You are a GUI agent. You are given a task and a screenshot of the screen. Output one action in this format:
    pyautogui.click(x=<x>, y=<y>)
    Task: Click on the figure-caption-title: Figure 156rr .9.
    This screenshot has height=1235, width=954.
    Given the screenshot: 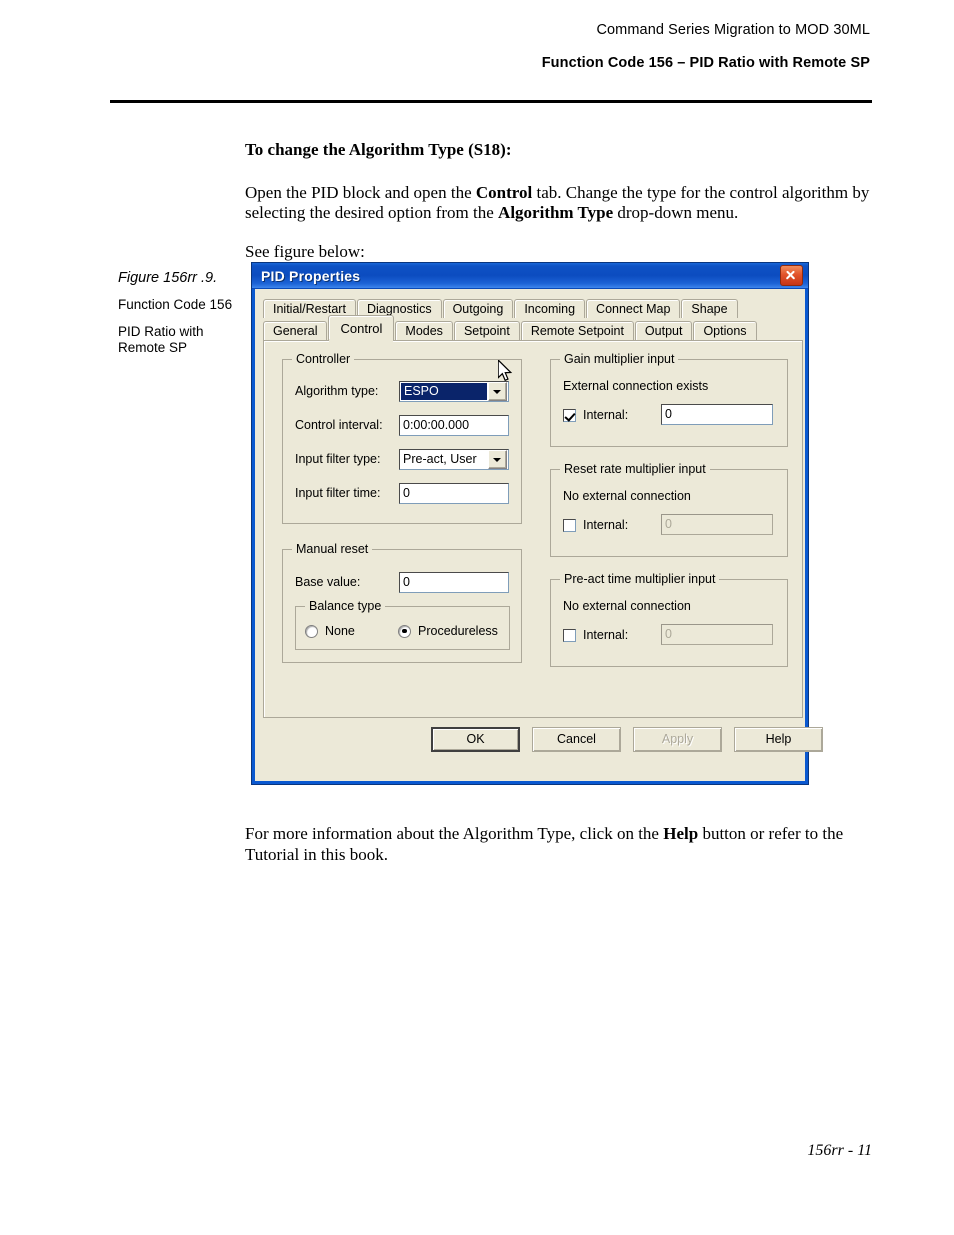 What is the action you would take?
    pyautogui.click(x=168, y=278)
    